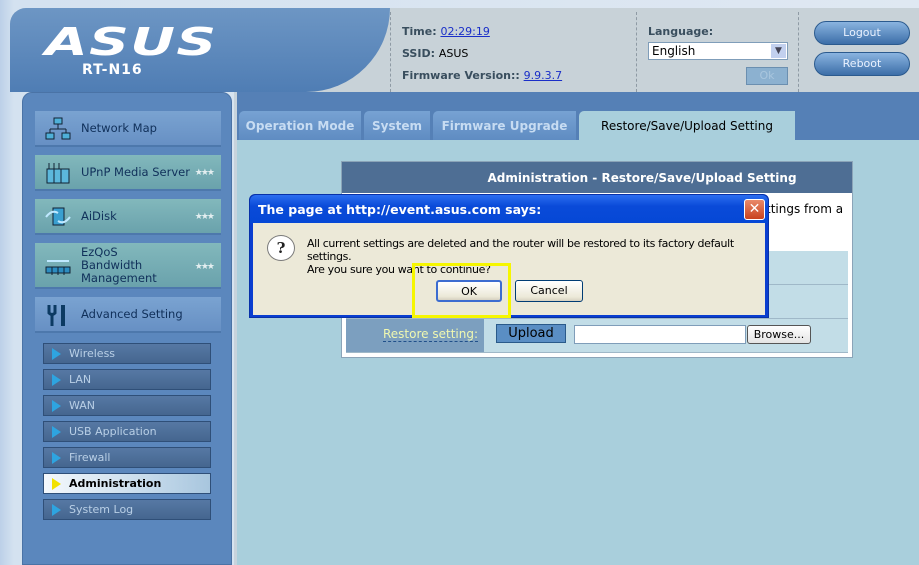 This screenshot has width=919, height=565. I want to click on menu-label: Advanced Setting, so click(132, 314).